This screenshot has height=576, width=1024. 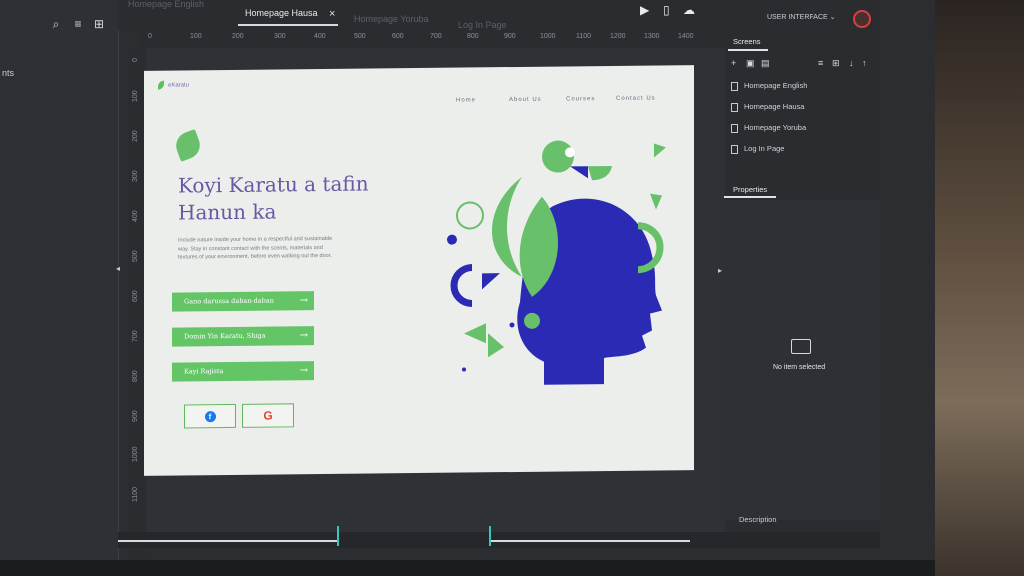 What do you see at coordinates (580, 99) in the screenshot?
I see `nav-courses: Courses` at bounding box center [580, 99].